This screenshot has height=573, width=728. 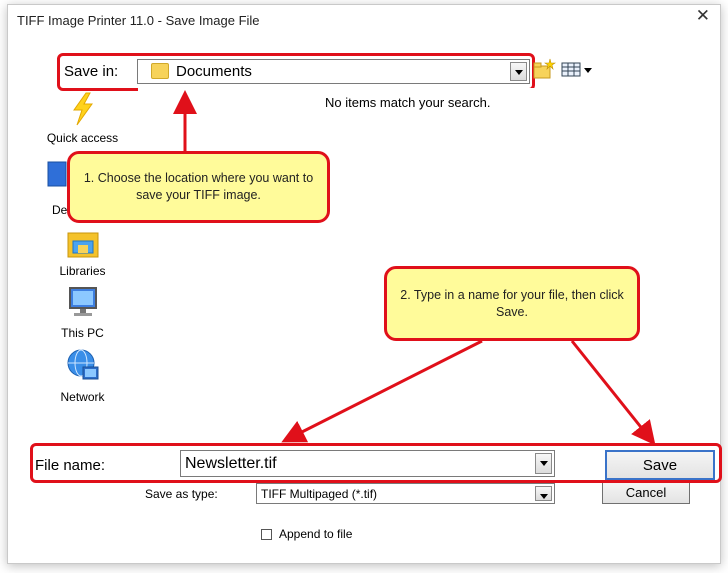 I want to click on arrow-to-save-button, so click(x=613, y=393).